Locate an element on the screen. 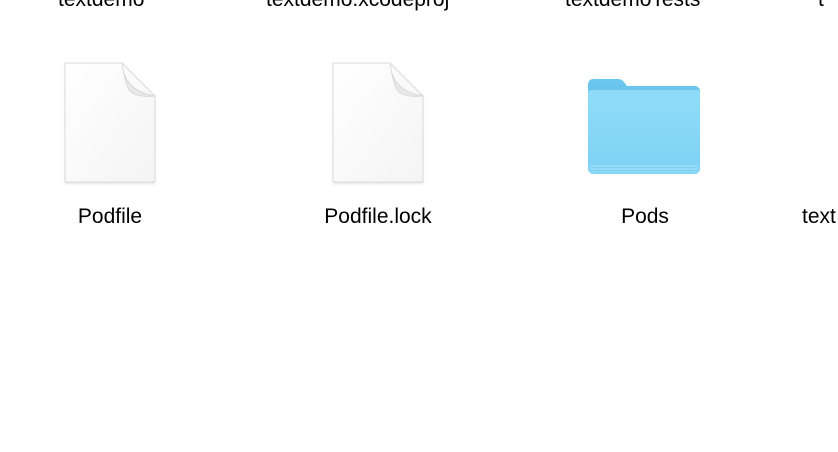 This screenshot has height=452, width=838. folder-item-pods: Pods is located at coordinates (645, 148).